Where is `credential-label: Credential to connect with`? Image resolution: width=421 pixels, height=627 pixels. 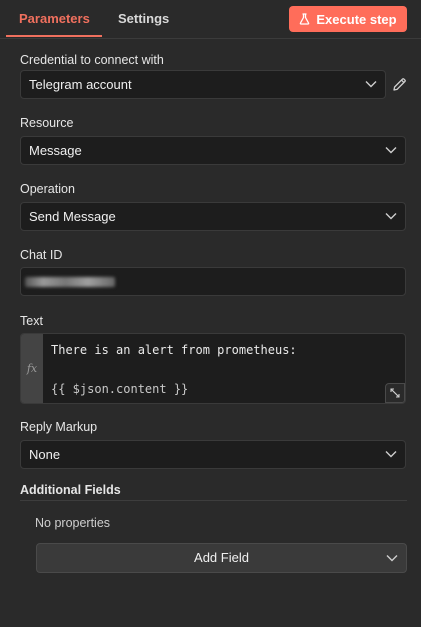 credential-label: Credential to connect with is located at coordinates (92, 60).